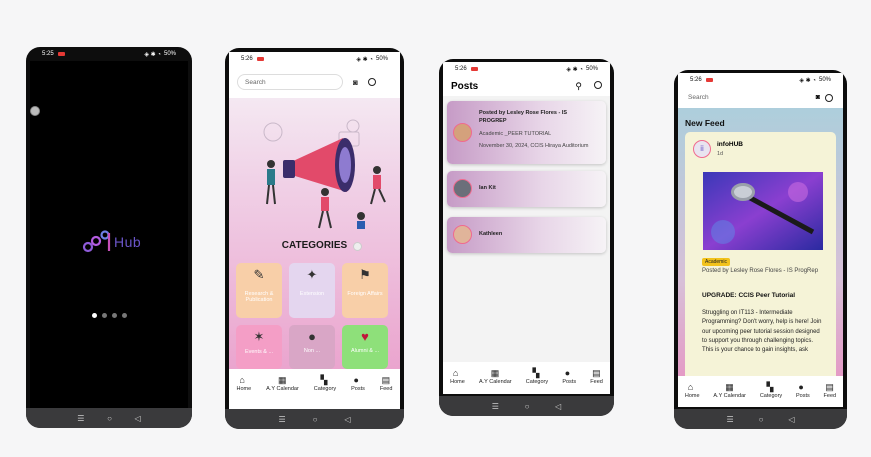 This screenshot has height=457, width=871. What do you see at coordinates (578, 86) in the screenshot?
I see `search-icon: ⚲` at bounding box center [578, 86].